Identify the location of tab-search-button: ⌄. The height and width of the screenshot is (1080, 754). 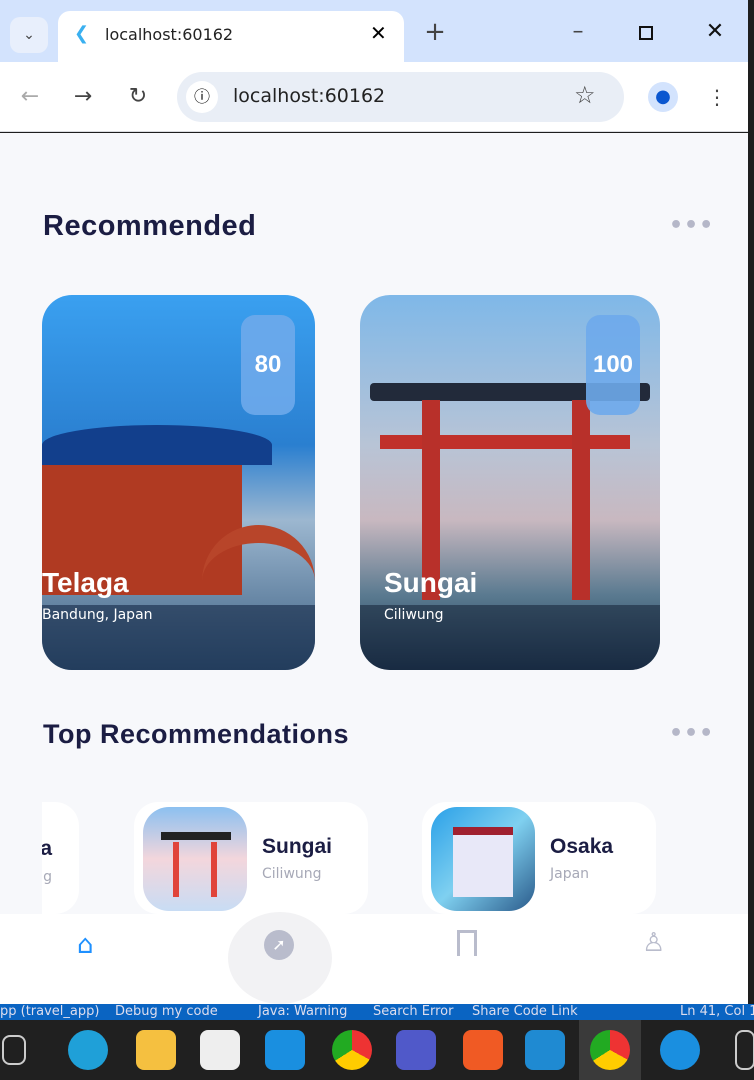
(29, 35).